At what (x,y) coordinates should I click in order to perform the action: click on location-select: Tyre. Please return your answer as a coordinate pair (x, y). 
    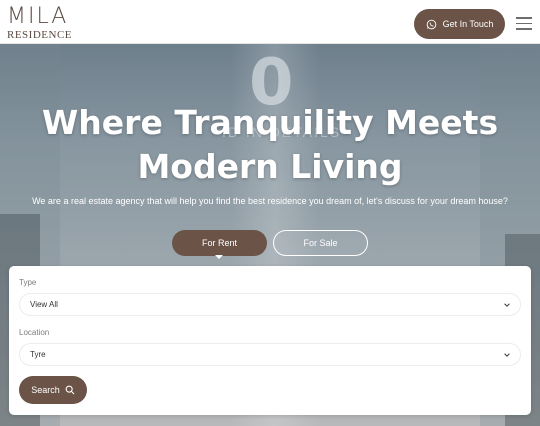
    Looking at the image, I should click on (270, 354).